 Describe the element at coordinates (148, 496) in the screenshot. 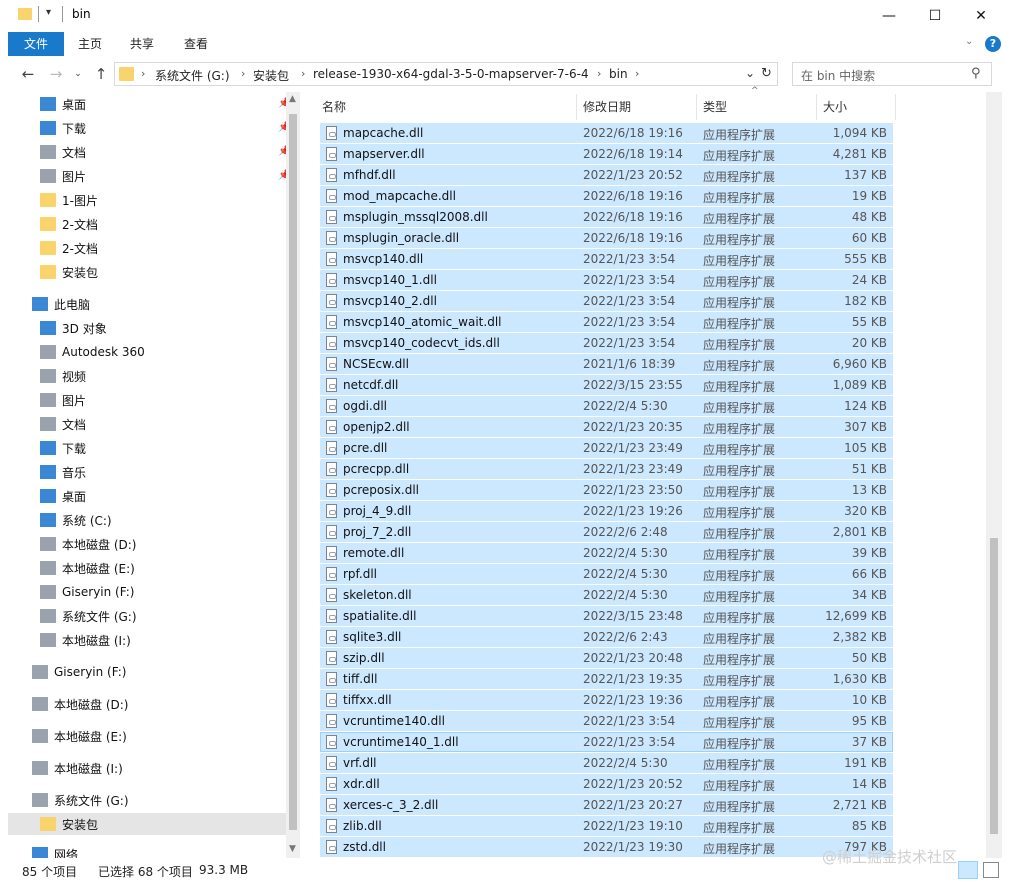

I see `sidebar-item: 桌面` at that location.